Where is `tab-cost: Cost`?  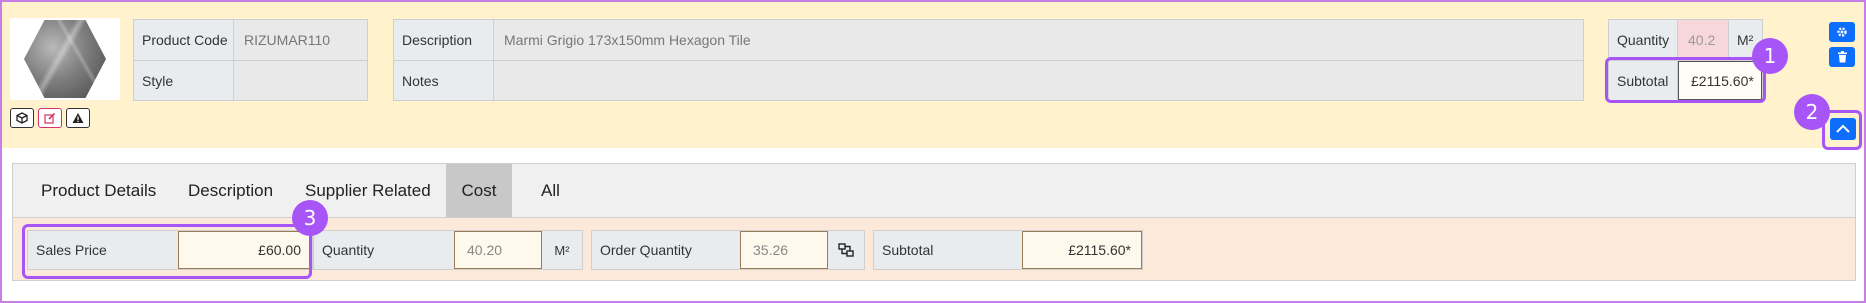
tab-cost: Cost is located at coordinates (479, 190).